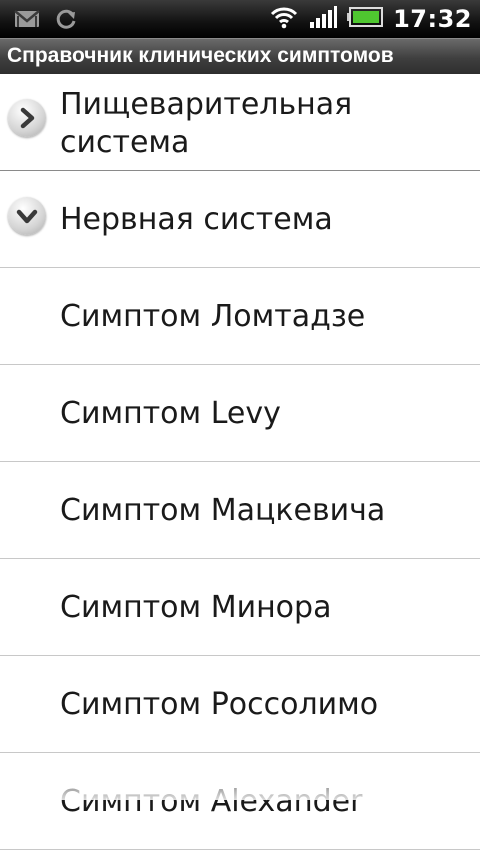 The image size is (480, 850). What do you see at coordinates (211, 801) in the screenshot?
I see `list-item-label: Симптом Alexander` at bounding box center [211, 801].